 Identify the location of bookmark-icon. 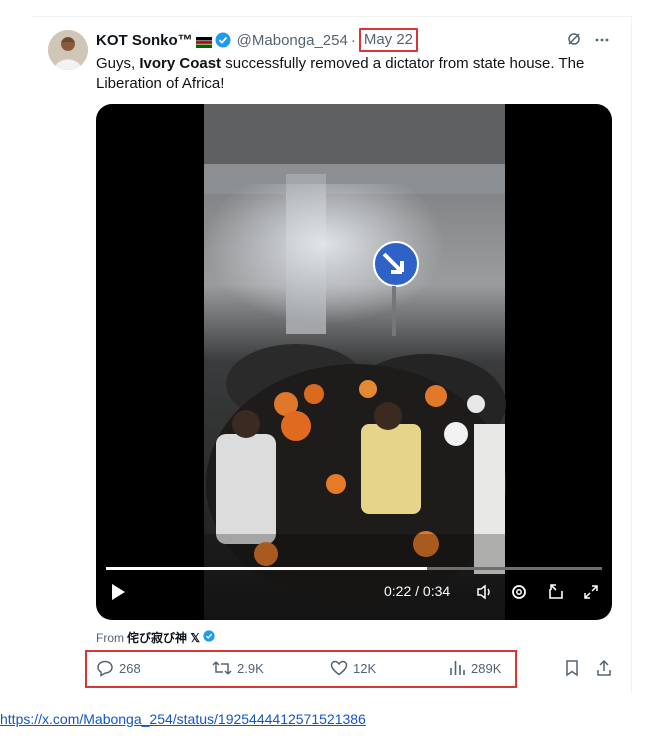
(572, 670).